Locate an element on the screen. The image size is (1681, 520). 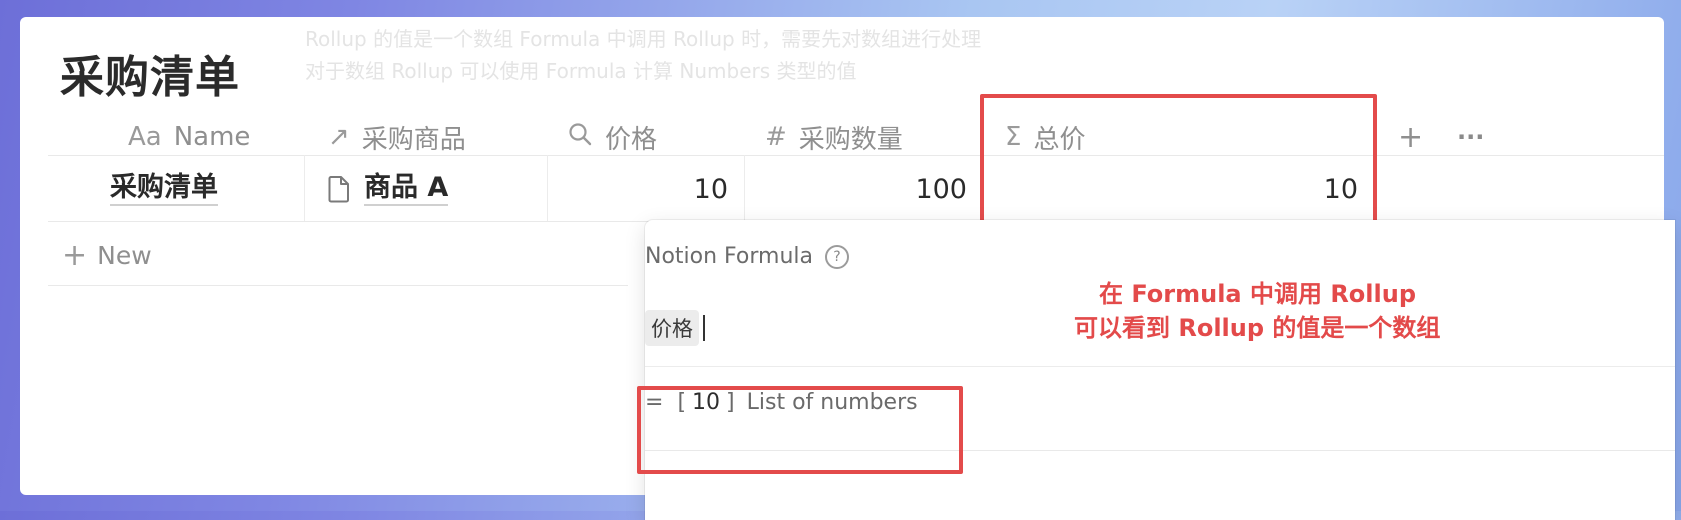
header-divider is located at coordinates (856, 155).